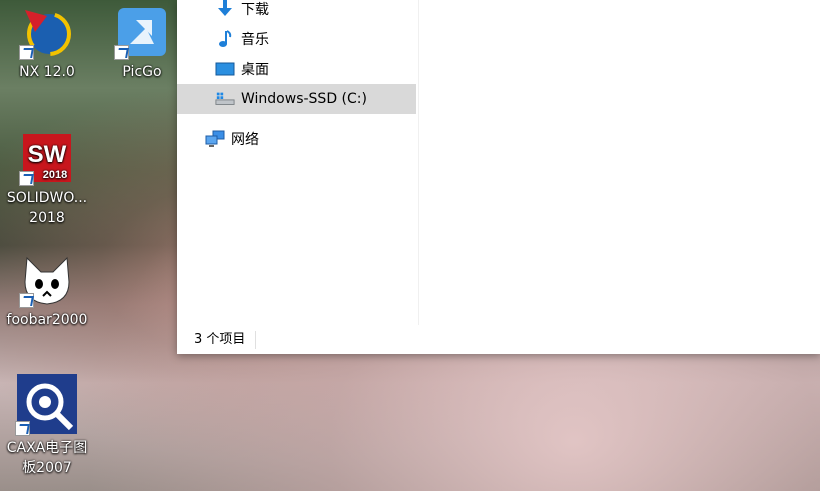 The image size is (820, 491). I want to click on nav-item-label: 网络, so click(245, 140).